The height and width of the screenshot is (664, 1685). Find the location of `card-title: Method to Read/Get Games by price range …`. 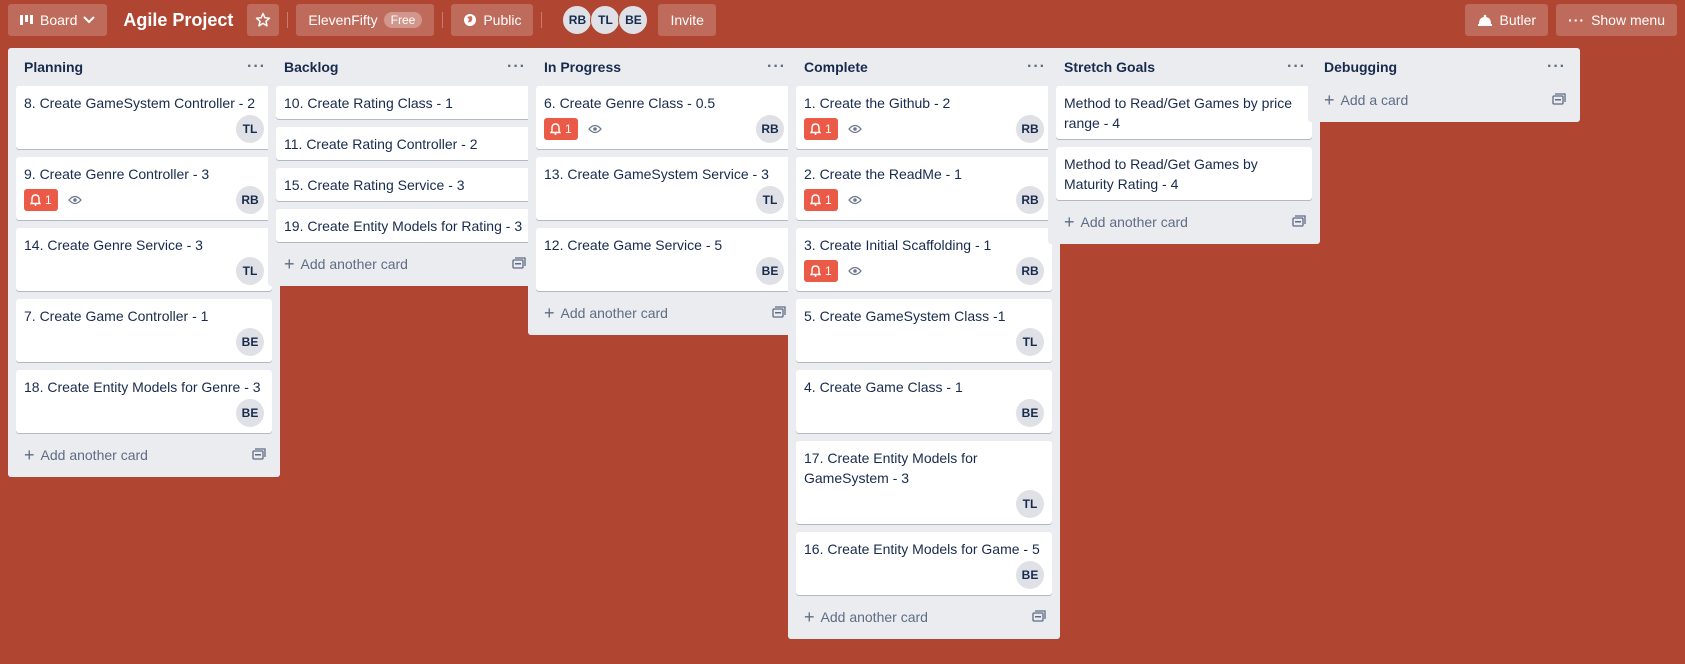

card-title: Method to Read/Get Games by price range … is located at coordinates (1178, 113).